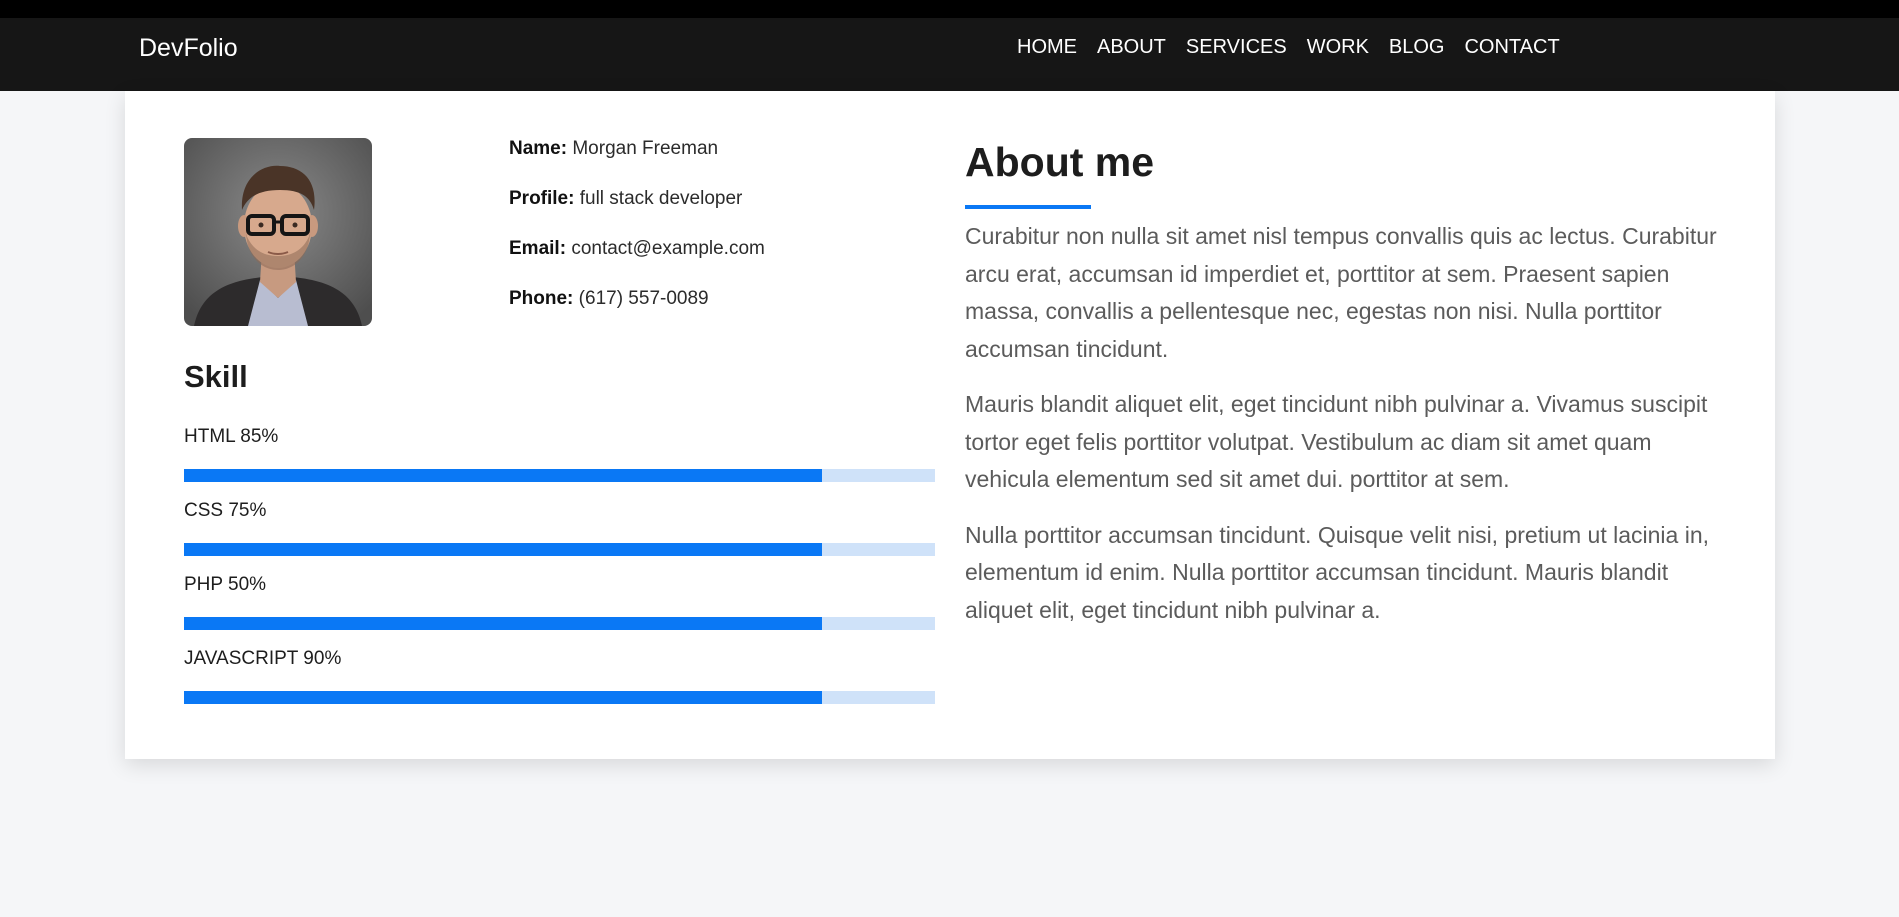 This screenshot has height=917, width=1899. What do you see at coordinates (225, 584) in the screenshot?
I see `skill-label: PHP 50%` at bounding box center [225, 584].